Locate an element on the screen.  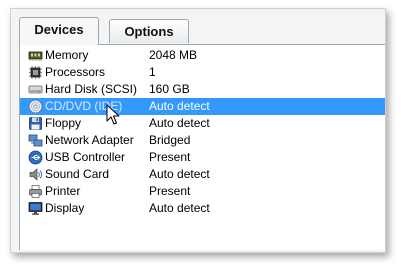
printer-icon is located at coordinates (35, 191).